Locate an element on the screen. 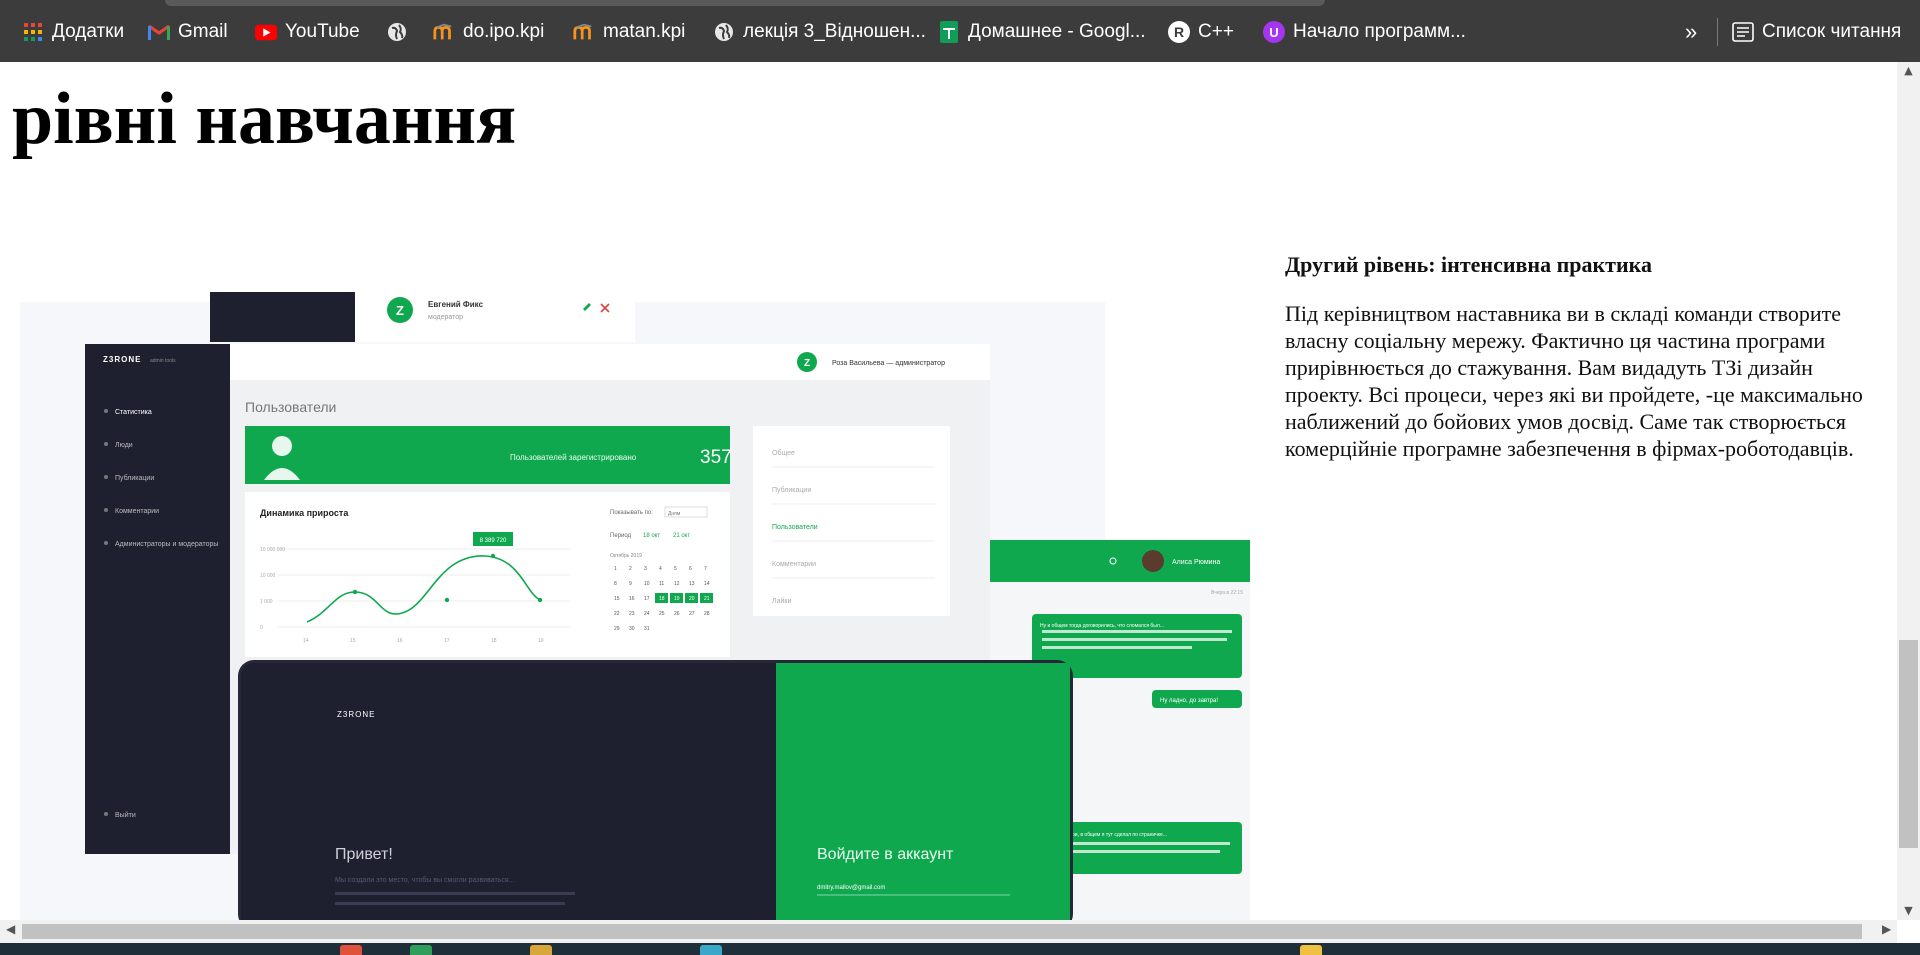  taskbar is located at coordinates (960, 949).